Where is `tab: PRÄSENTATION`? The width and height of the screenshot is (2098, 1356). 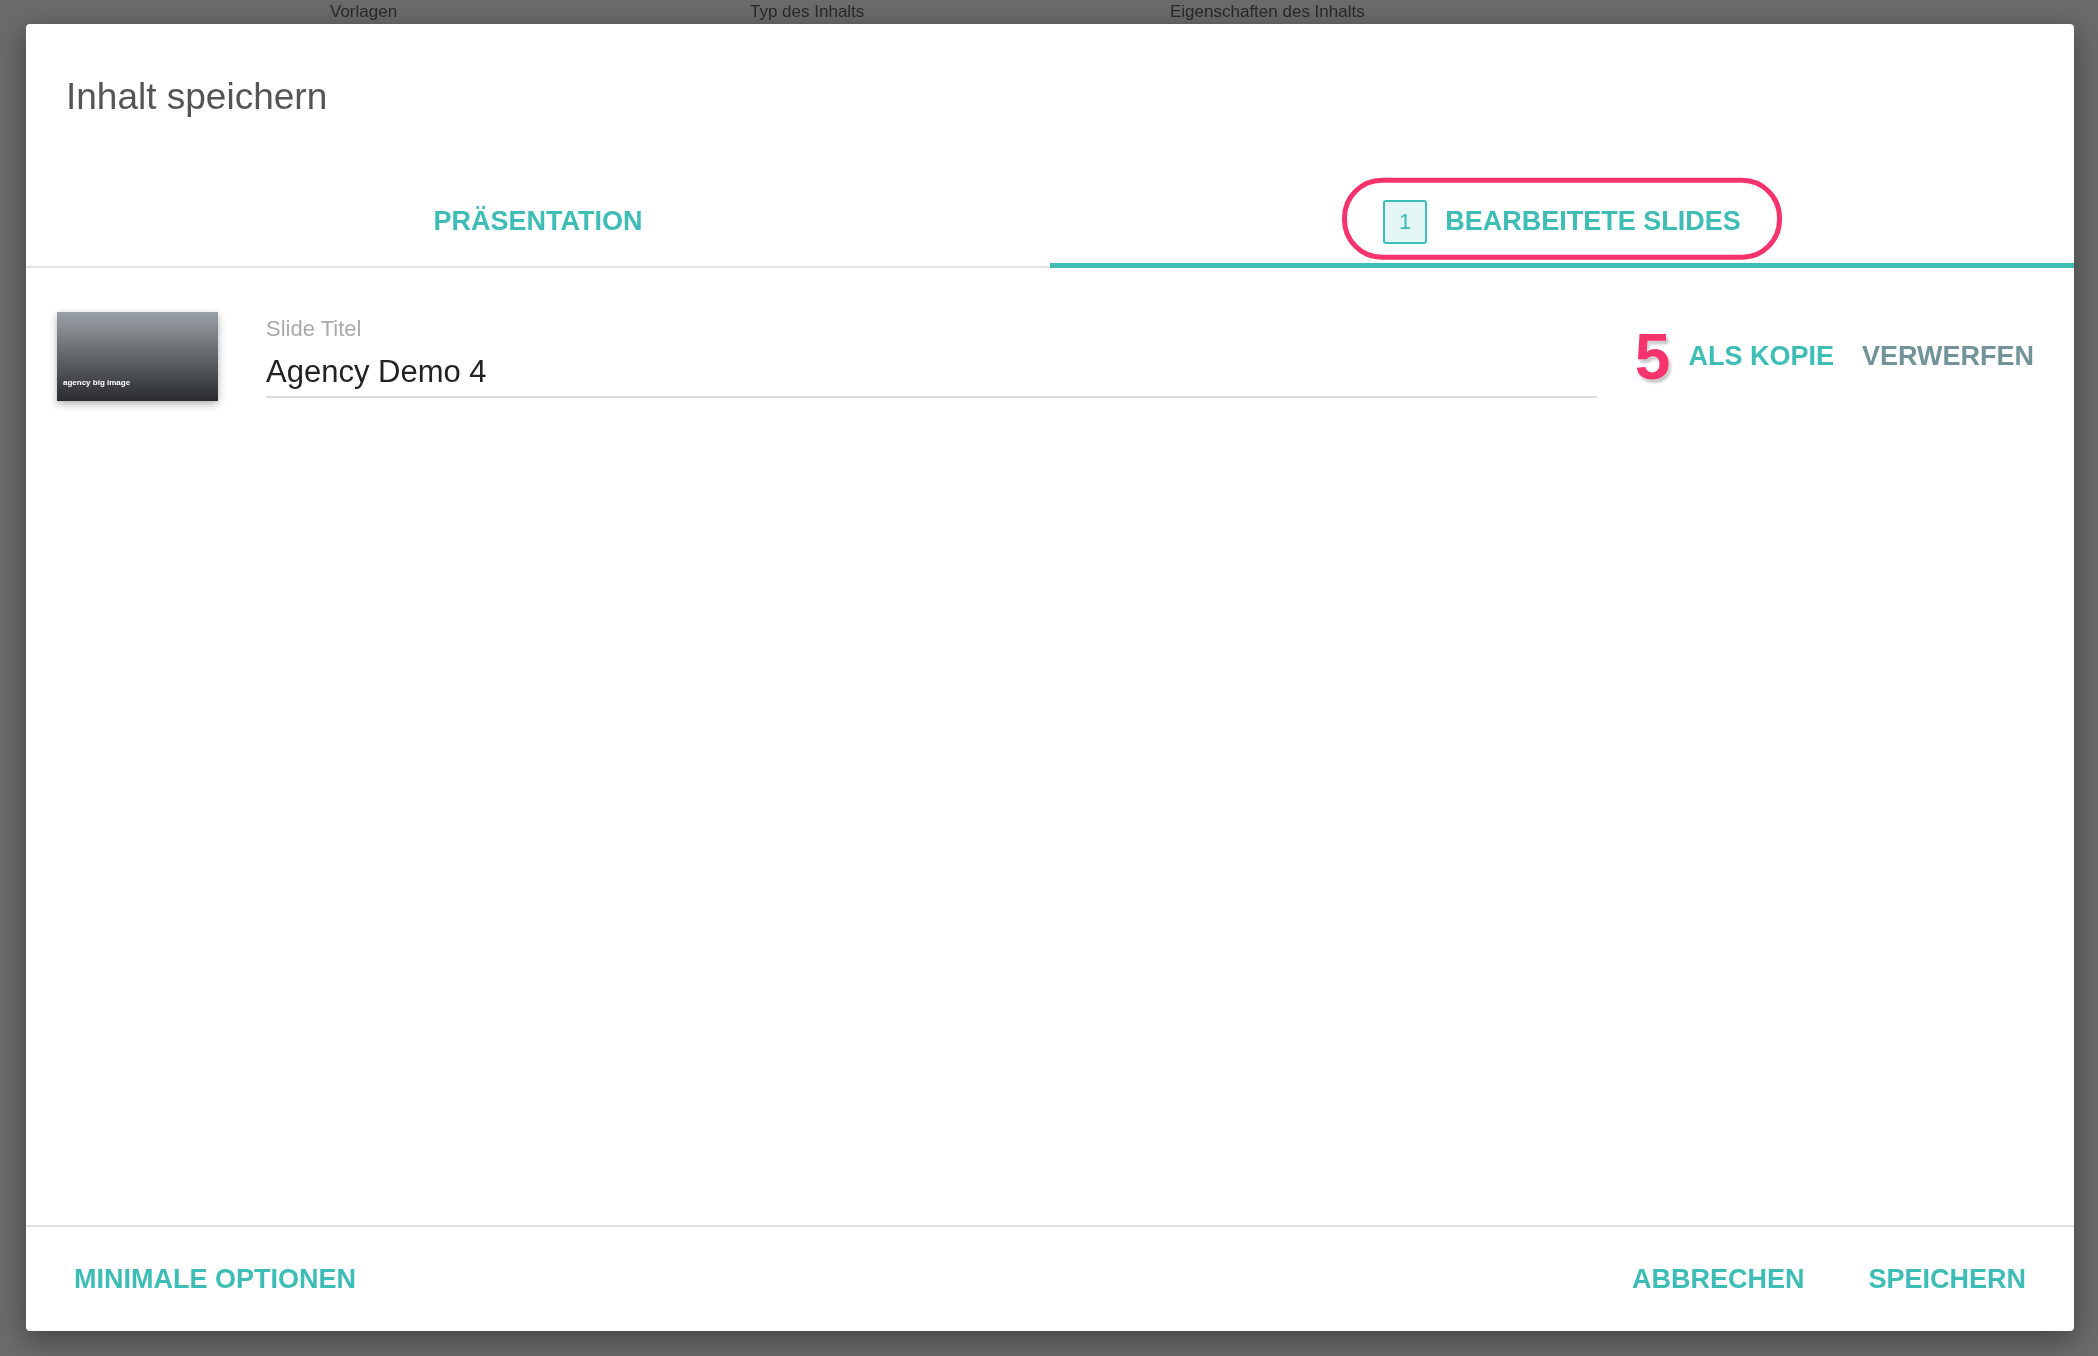 tab: PRÄSENTATION is located at coordinates (538, 224).